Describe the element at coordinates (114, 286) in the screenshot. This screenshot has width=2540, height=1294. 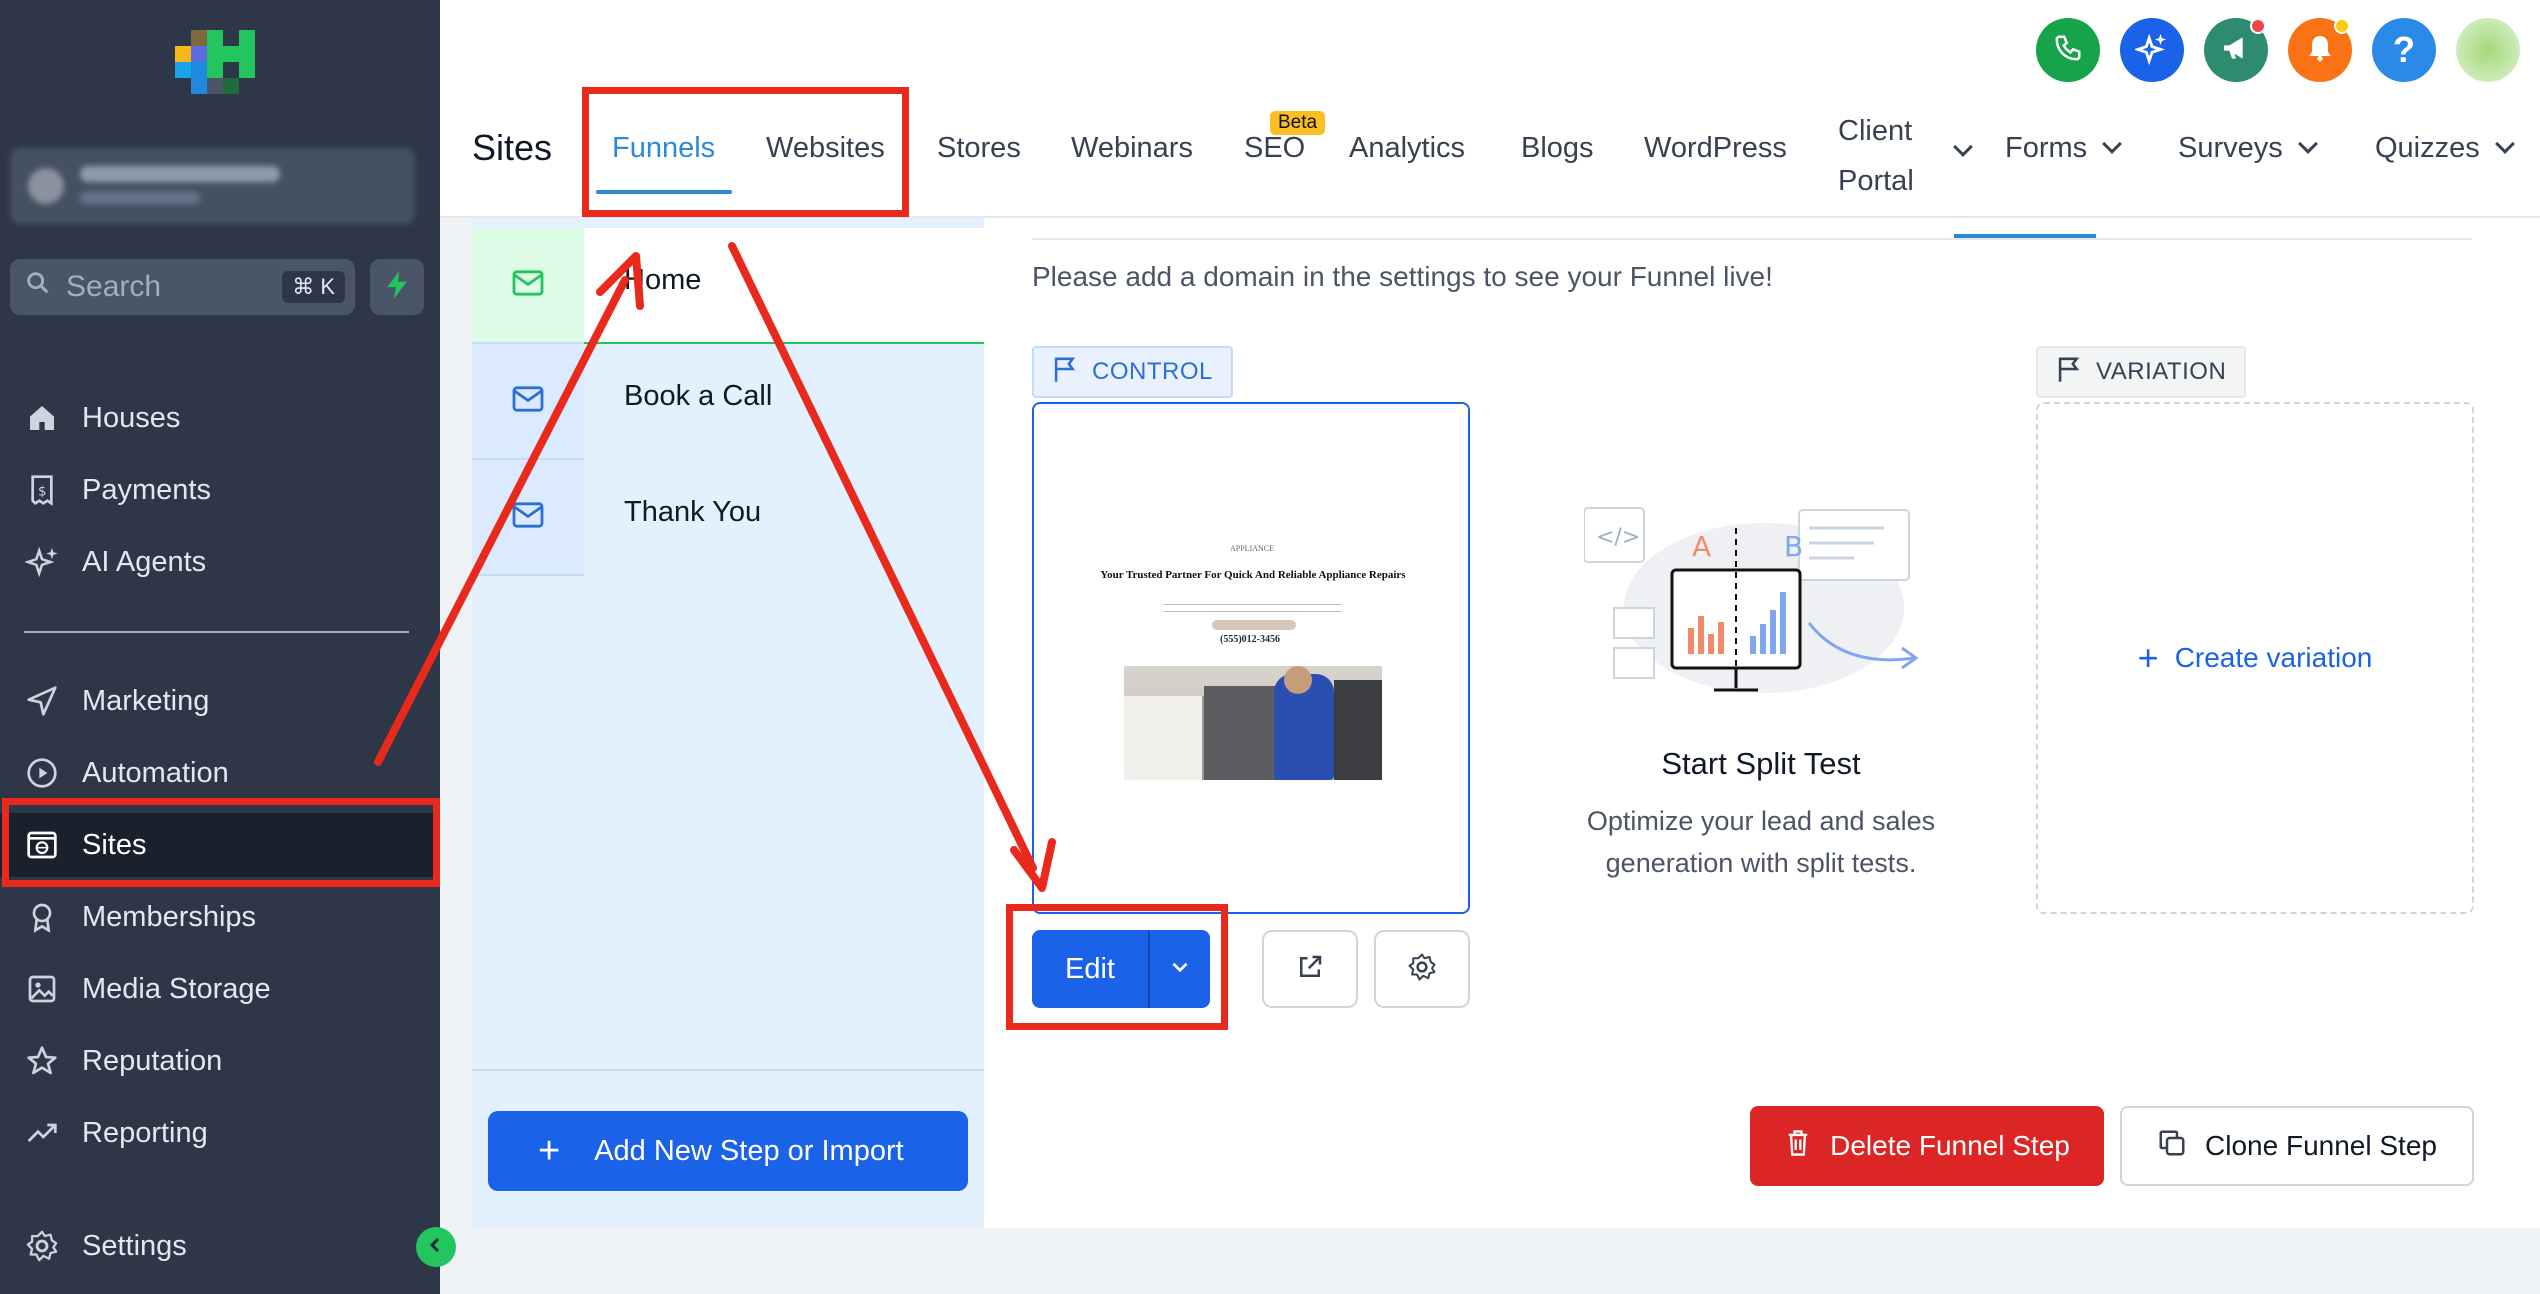
I see `search-placeholder: Search` at that location.